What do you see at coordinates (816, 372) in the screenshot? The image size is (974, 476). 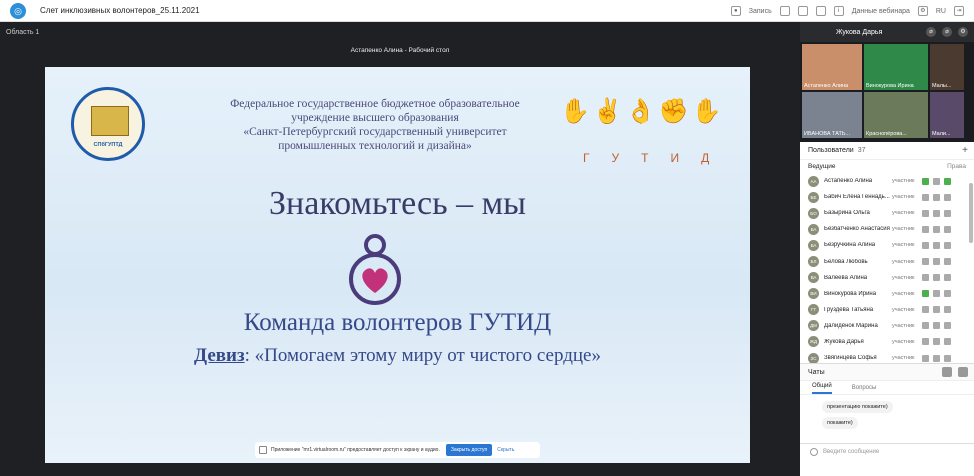 I see `chat-label: Чаты` at bounding box center [816, 372].